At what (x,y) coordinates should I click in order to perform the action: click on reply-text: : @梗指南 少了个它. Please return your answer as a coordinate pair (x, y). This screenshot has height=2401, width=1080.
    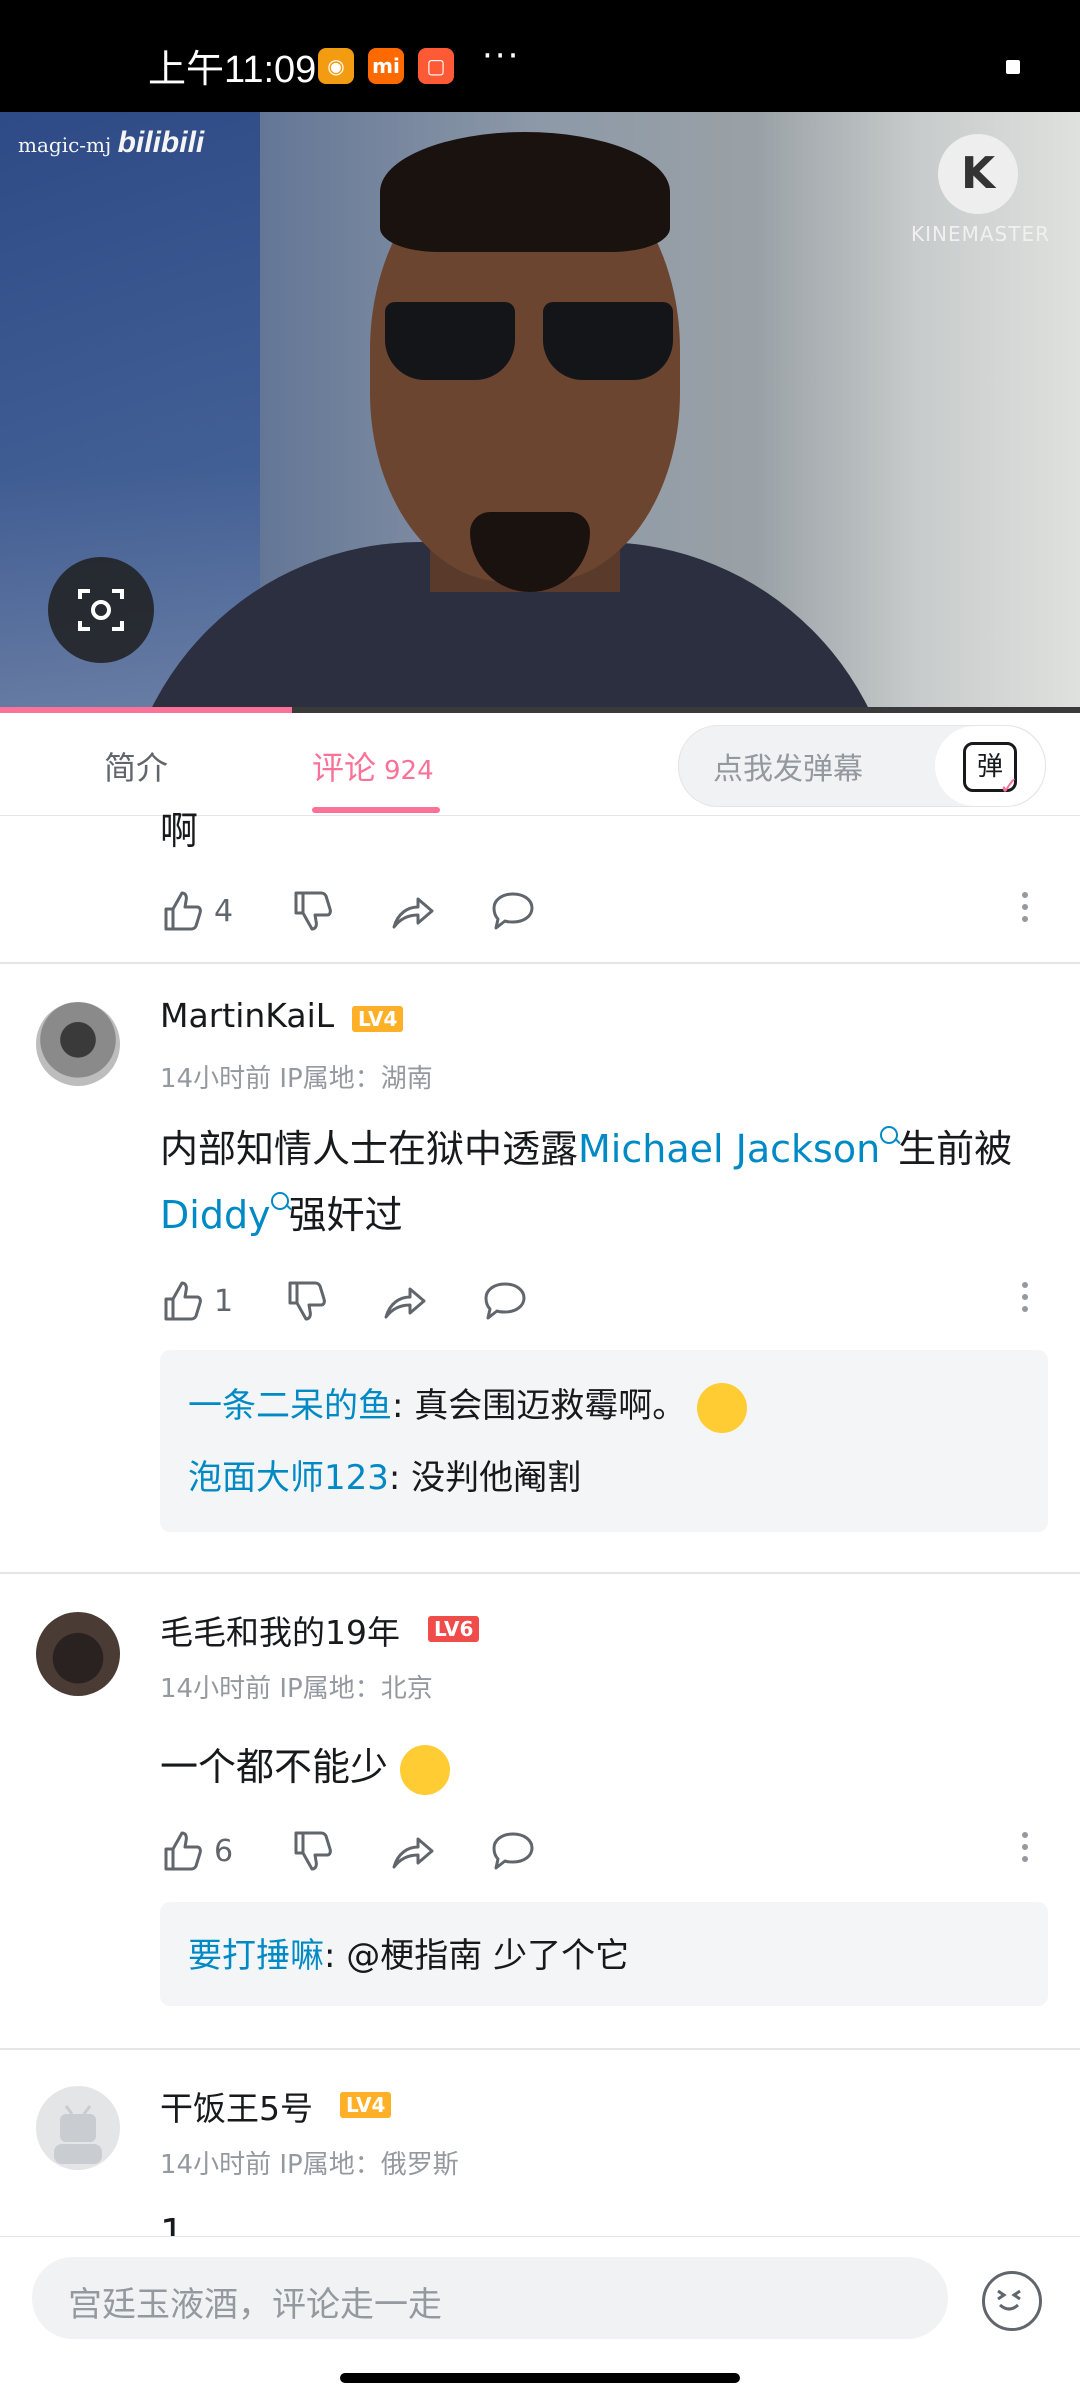
    Looking at the image, I should click on (477, 1956).